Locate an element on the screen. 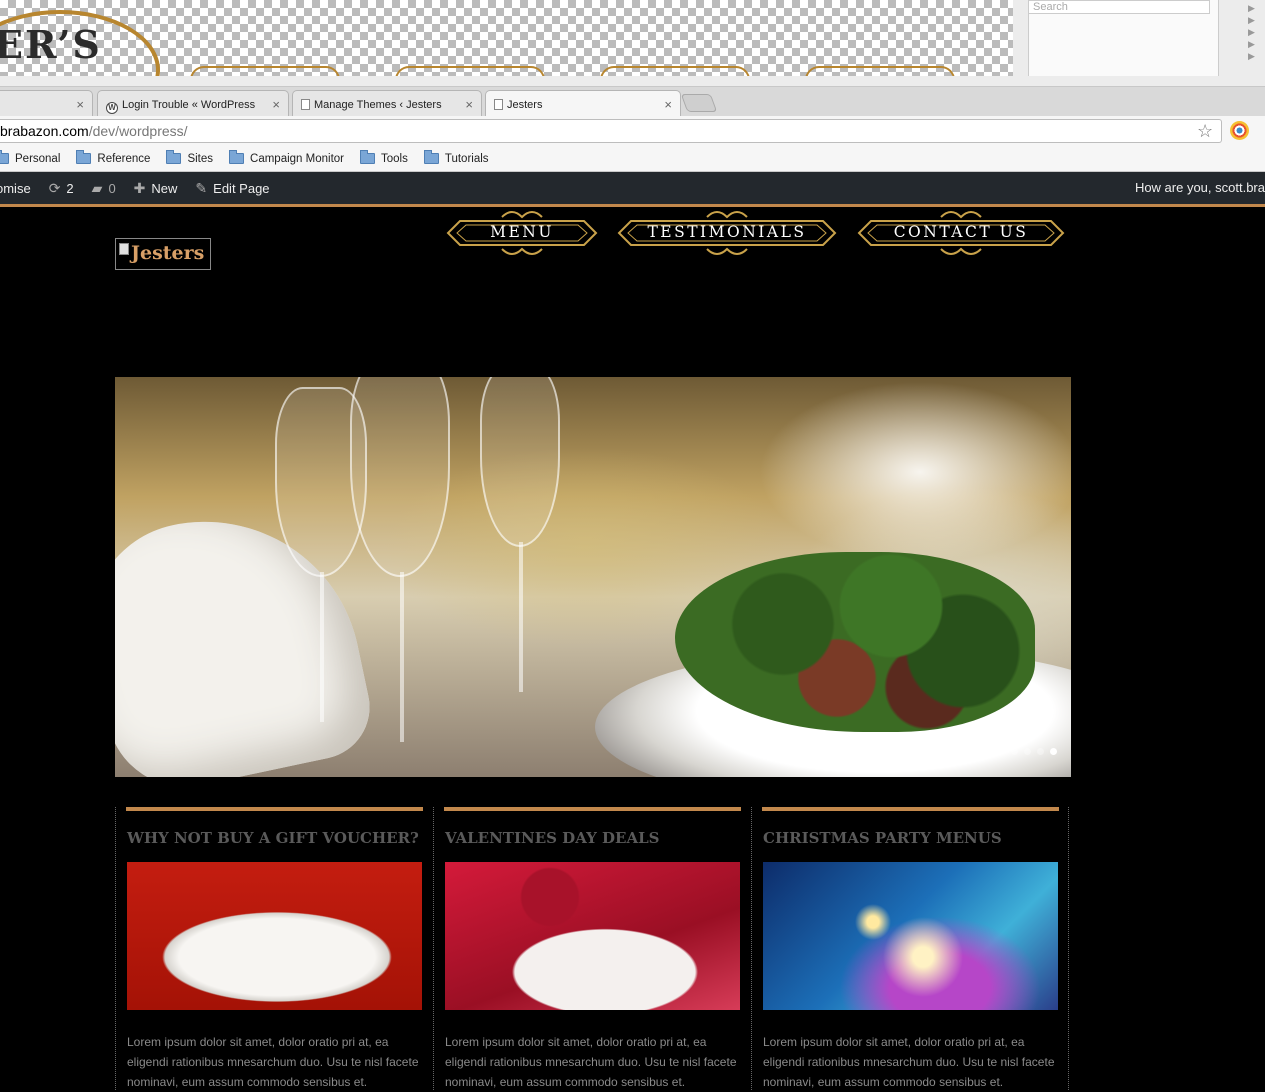 This screenshot has width=1265, height=1092. christmas-image is located at coordinates (910, 936).